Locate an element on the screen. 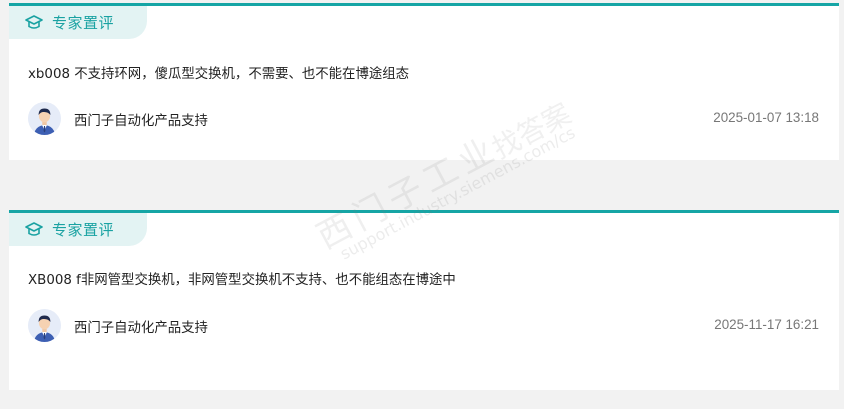  review-comment: xb008 不支持环网，傻瓜型交换机，不需要、也不能在博途组态 is located at coordinates (219, 74).